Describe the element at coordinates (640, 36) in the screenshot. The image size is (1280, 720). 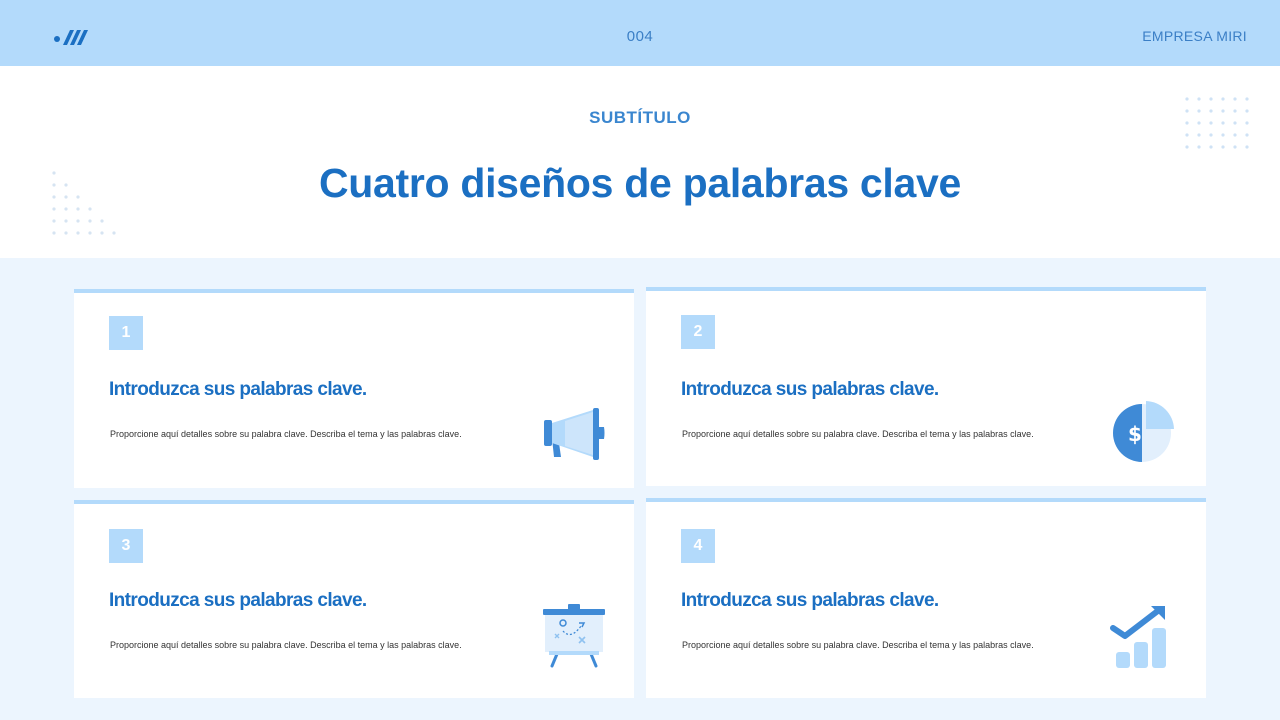
I see `page-number: 004` at that location.